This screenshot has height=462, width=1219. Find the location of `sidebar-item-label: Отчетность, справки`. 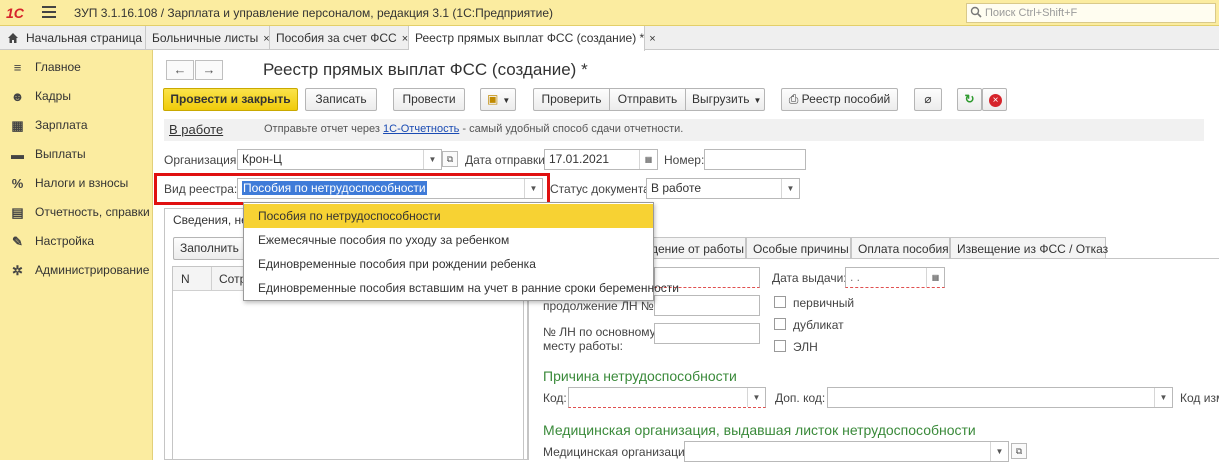

sidebar-item-label: Отчетность, справки is located at coordinates (92, 212).